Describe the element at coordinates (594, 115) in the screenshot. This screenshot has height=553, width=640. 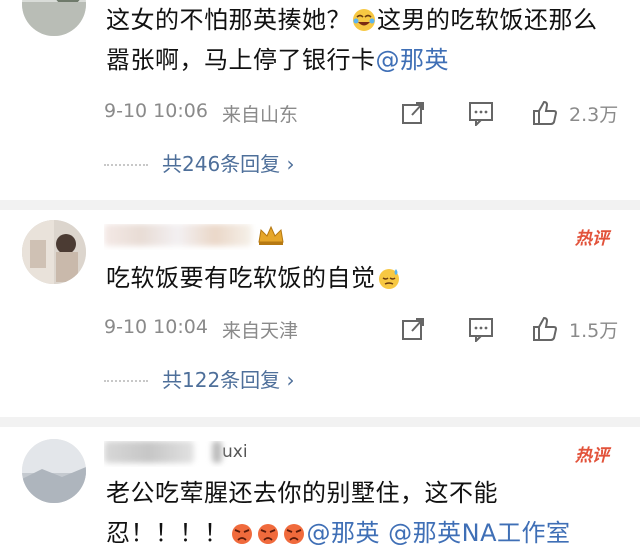
I see `like-count: 2.3万` at that location.